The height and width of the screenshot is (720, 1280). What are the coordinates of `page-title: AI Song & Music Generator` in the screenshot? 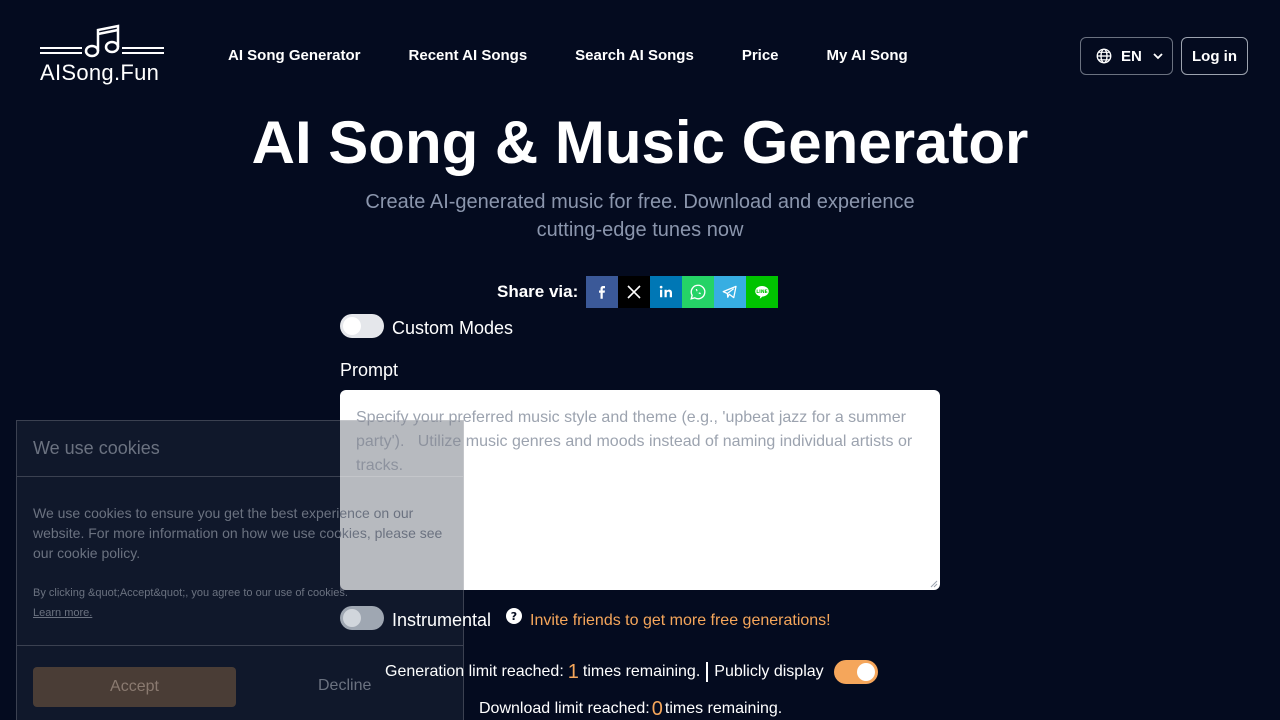 It's located at (640, 142).